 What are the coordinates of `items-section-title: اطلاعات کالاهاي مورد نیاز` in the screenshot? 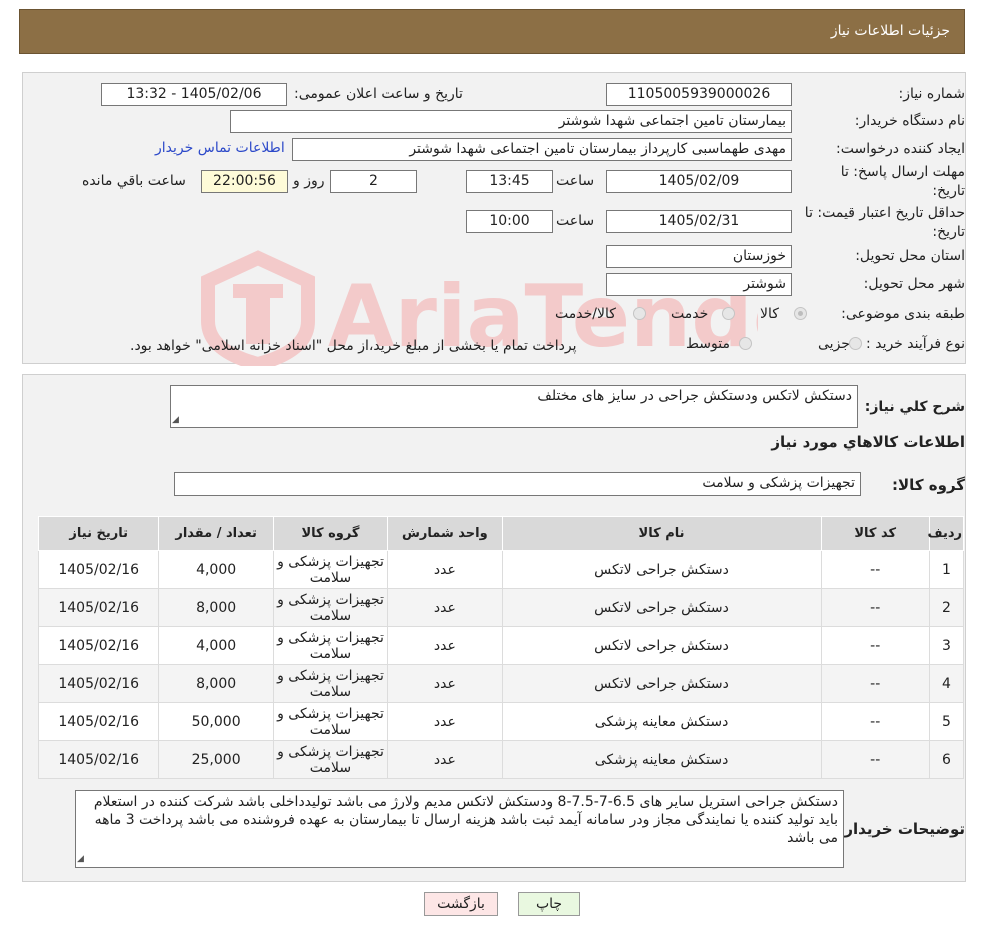 It's located at (868, 442).